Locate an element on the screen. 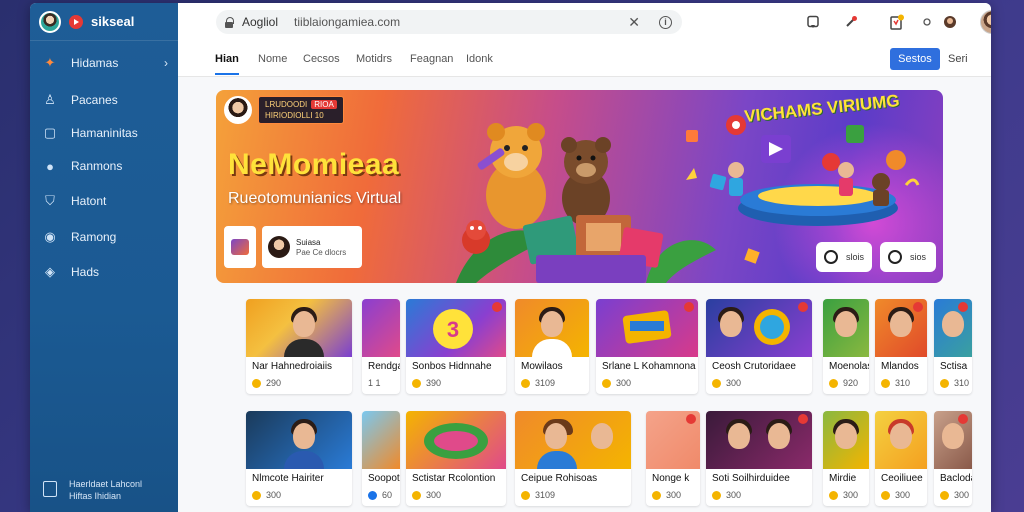 Image resolution: width=1024 pixels, height=512 pixels. hero-badge-line1: LRUDOODI is located at coordinates (286, 104).